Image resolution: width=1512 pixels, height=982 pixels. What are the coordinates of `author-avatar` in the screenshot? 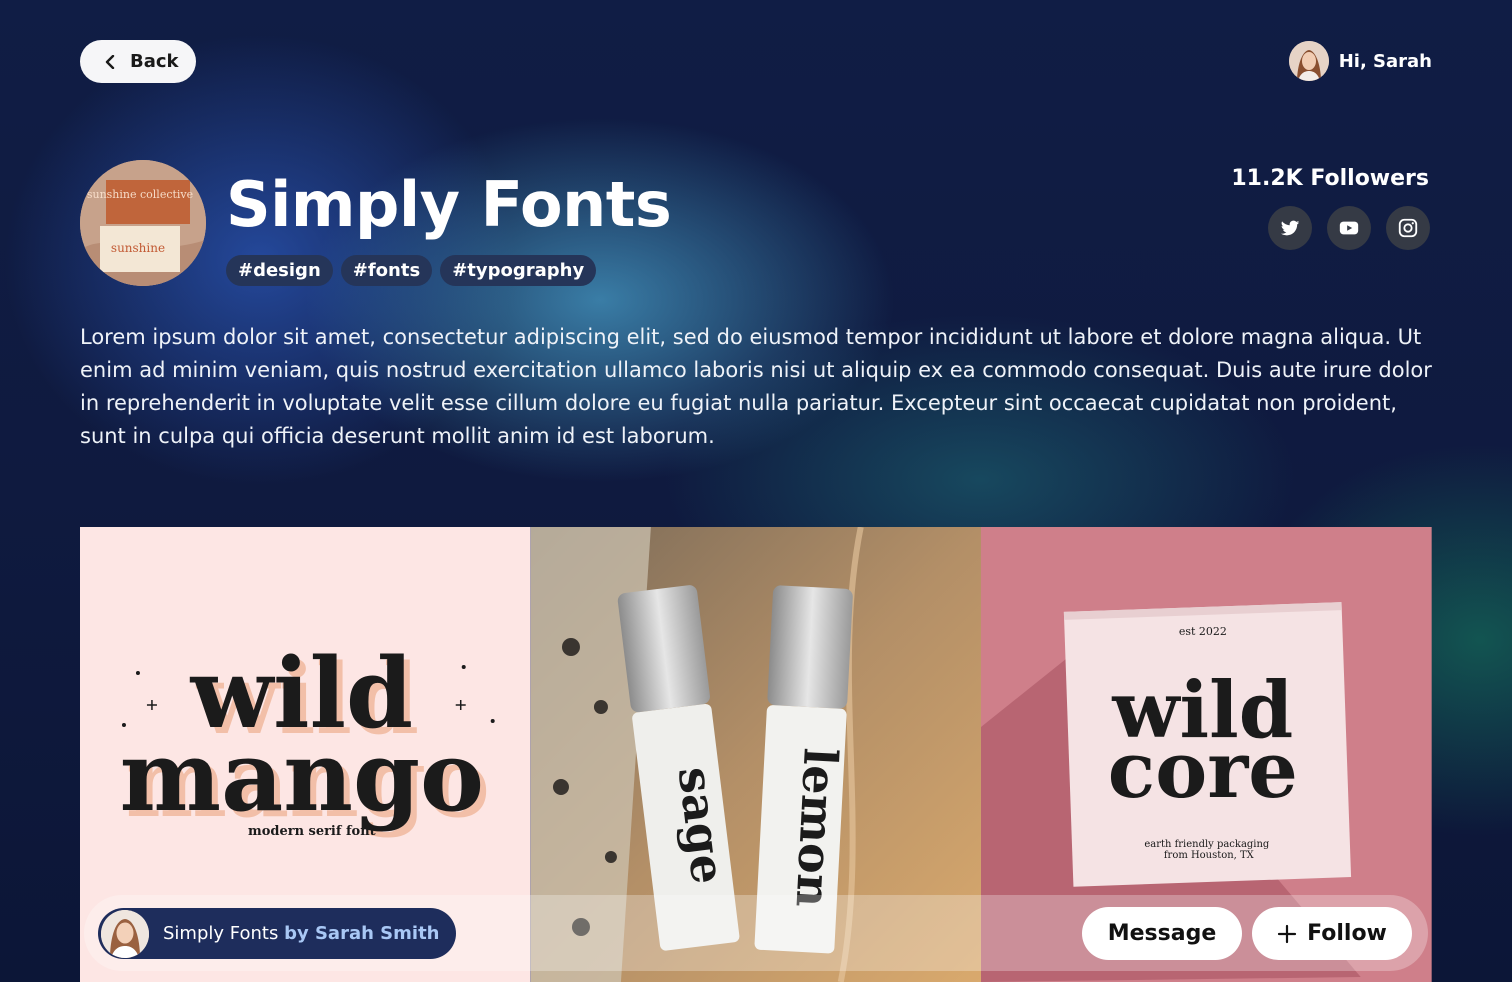 It's located at (125, 933).